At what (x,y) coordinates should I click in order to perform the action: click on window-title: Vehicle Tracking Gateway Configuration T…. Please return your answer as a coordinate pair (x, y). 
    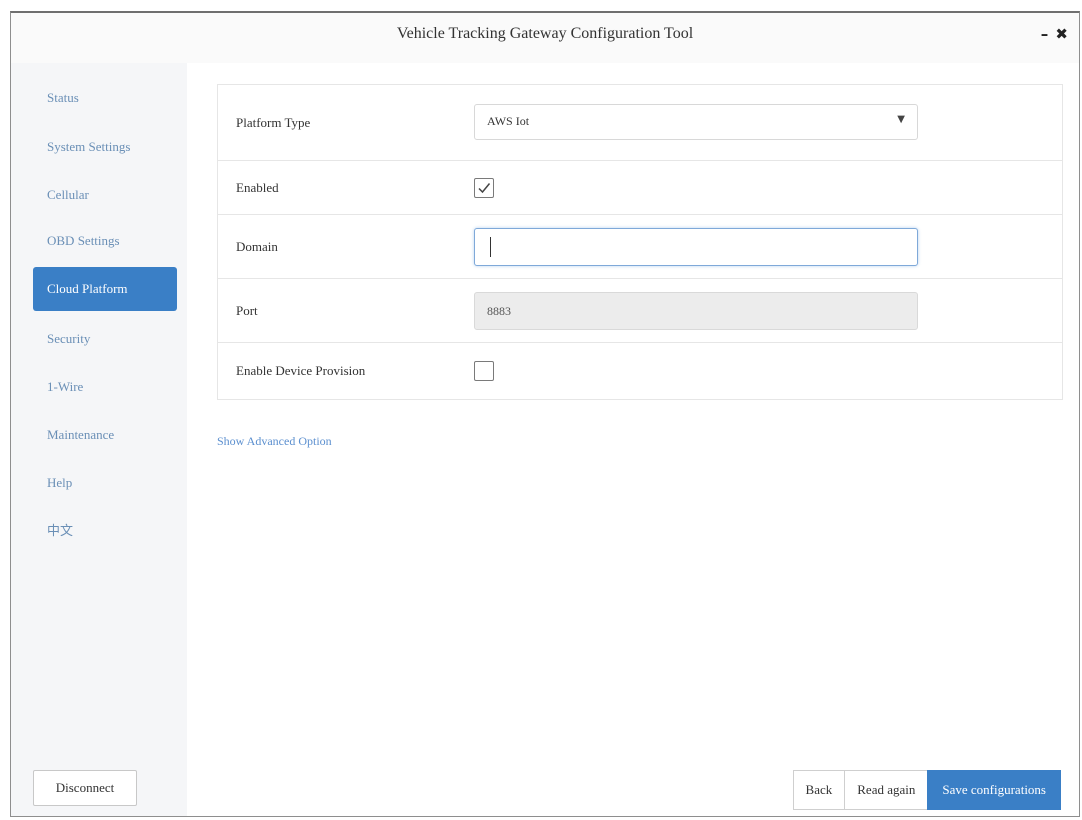
    Looking at the image, I should click on (545, 33).